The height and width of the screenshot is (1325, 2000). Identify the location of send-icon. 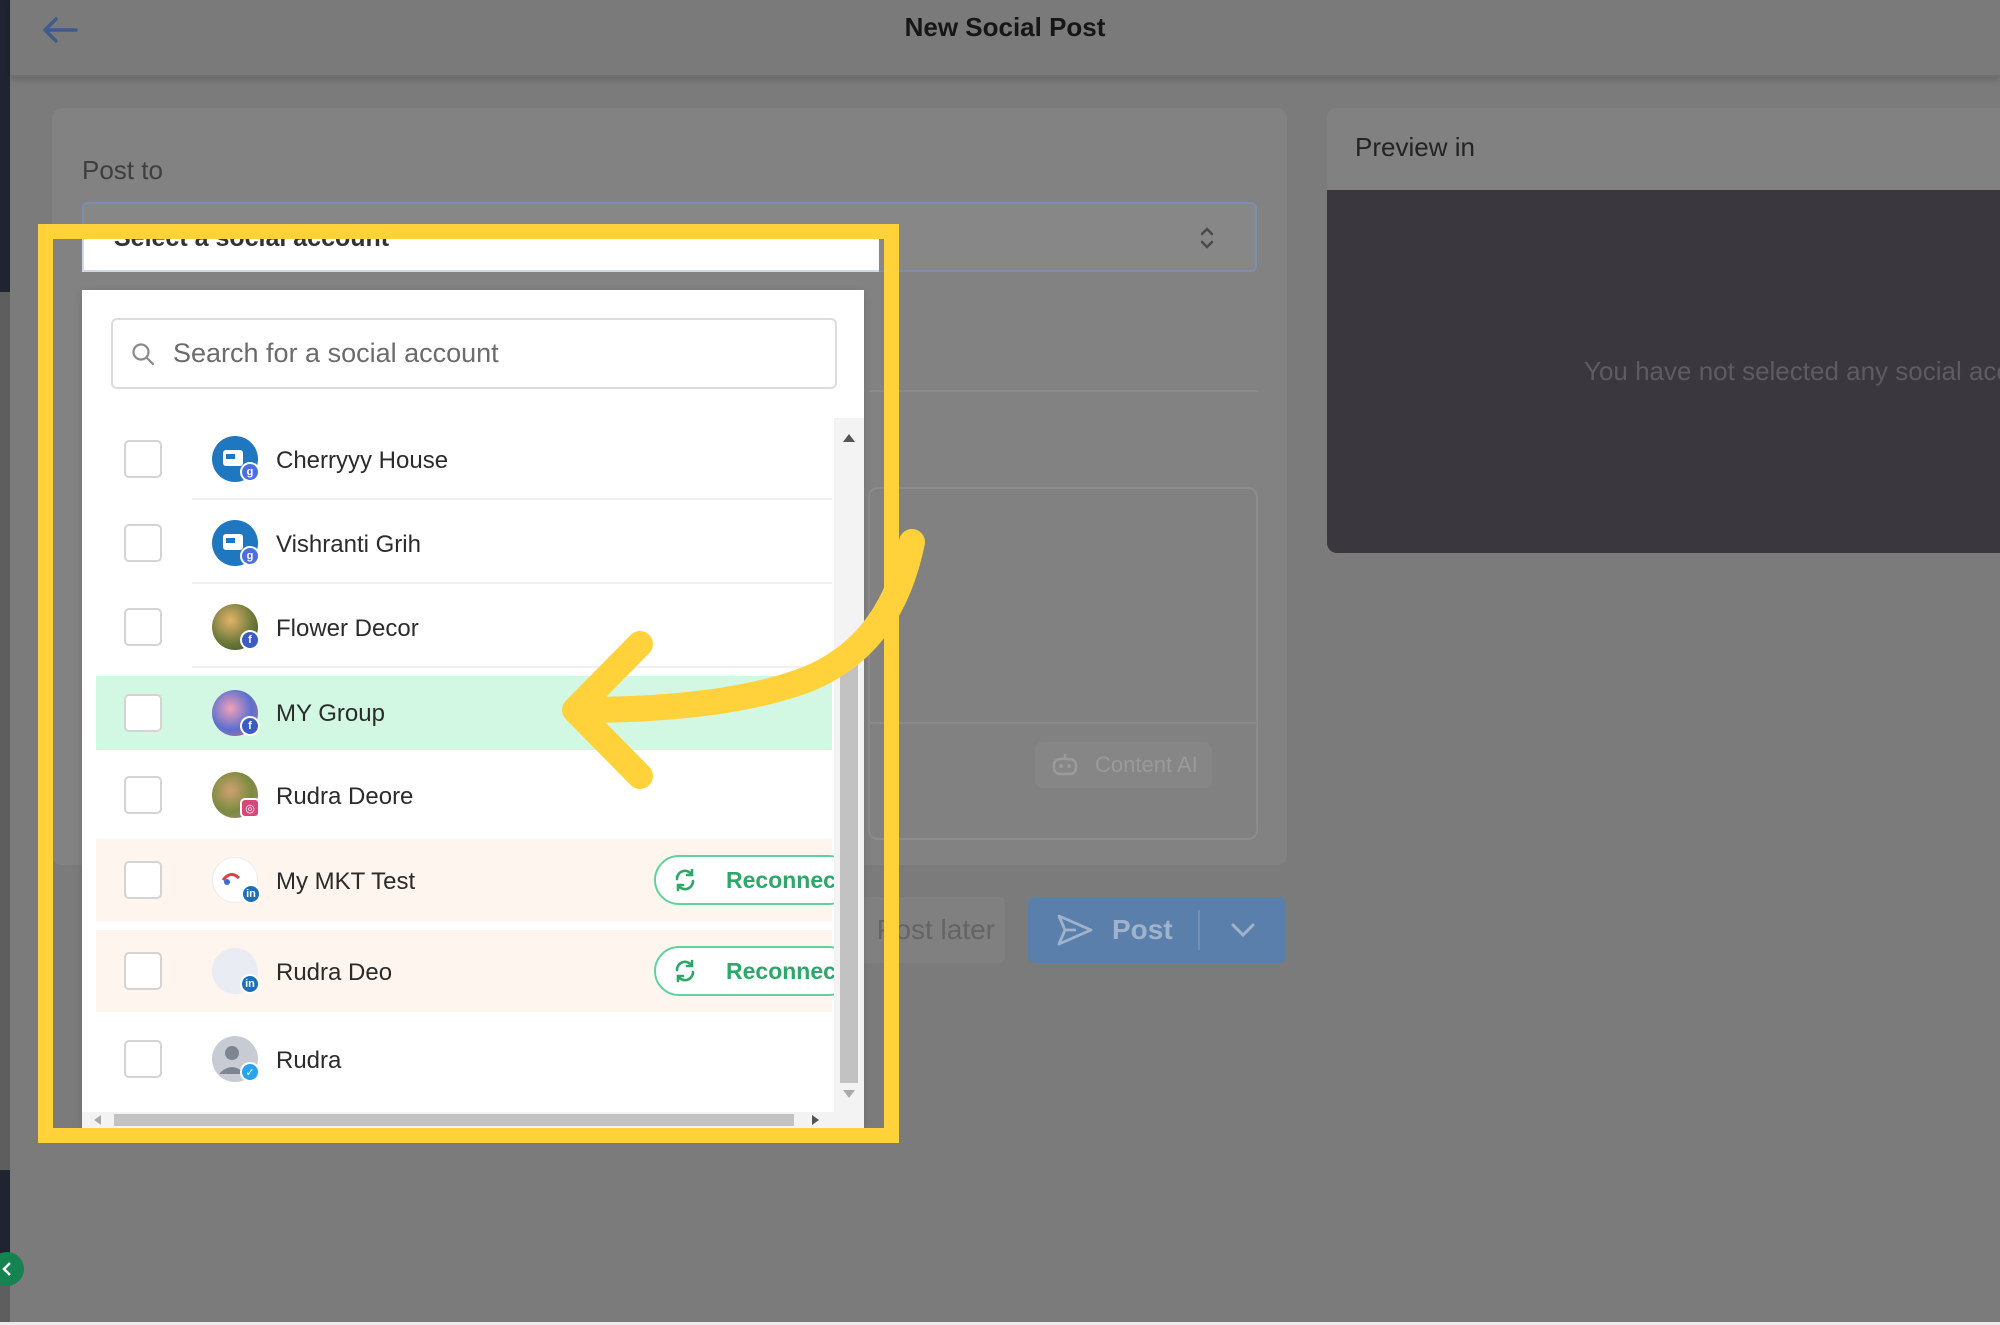
(1075, 930).